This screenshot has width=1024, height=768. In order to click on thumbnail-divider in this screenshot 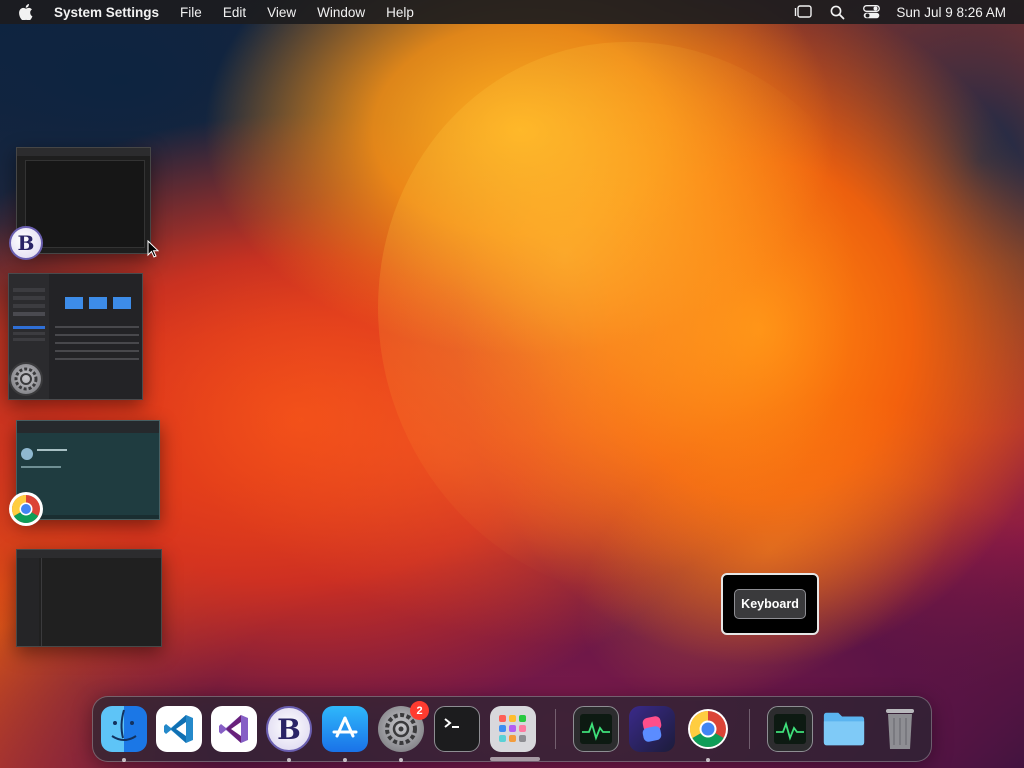, I will do `click(41, 602)`.